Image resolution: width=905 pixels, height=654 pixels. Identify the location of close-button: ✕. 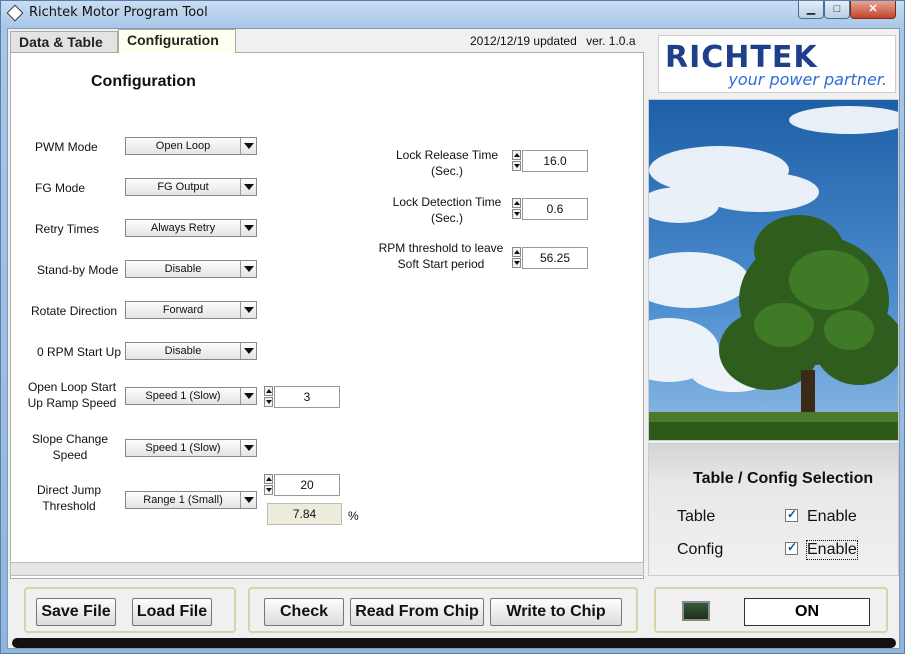
(873, 10).